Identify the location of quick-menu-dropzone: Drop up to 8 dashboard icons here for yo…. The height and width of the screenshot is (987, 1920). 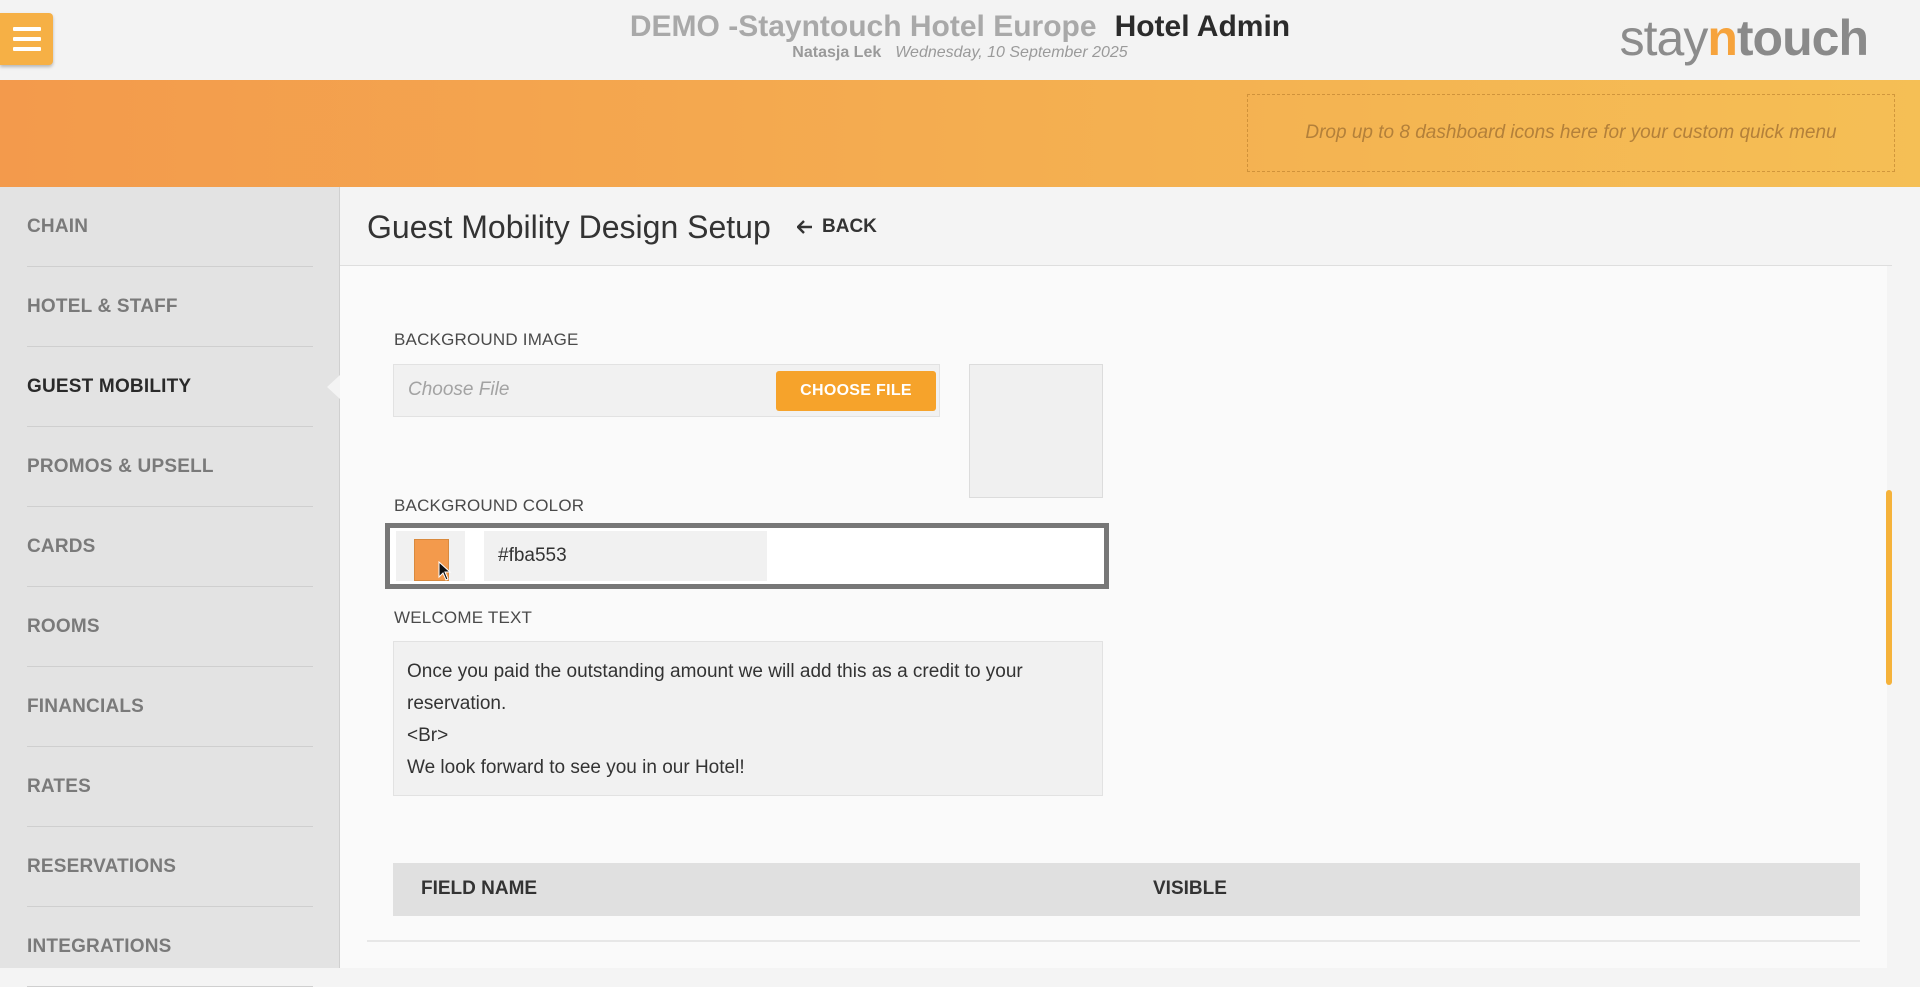
(1571, 133).